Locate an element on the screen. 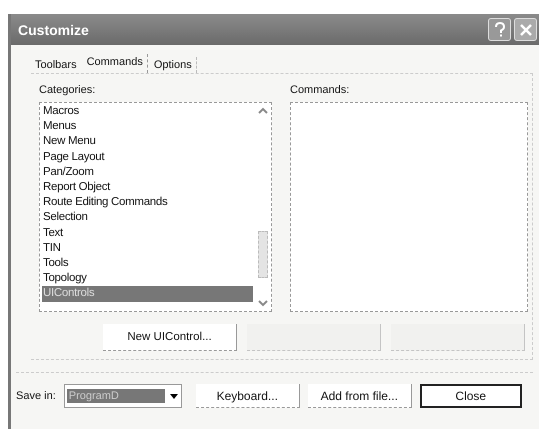  scroll-thumb is located at coordinates (263, 254).